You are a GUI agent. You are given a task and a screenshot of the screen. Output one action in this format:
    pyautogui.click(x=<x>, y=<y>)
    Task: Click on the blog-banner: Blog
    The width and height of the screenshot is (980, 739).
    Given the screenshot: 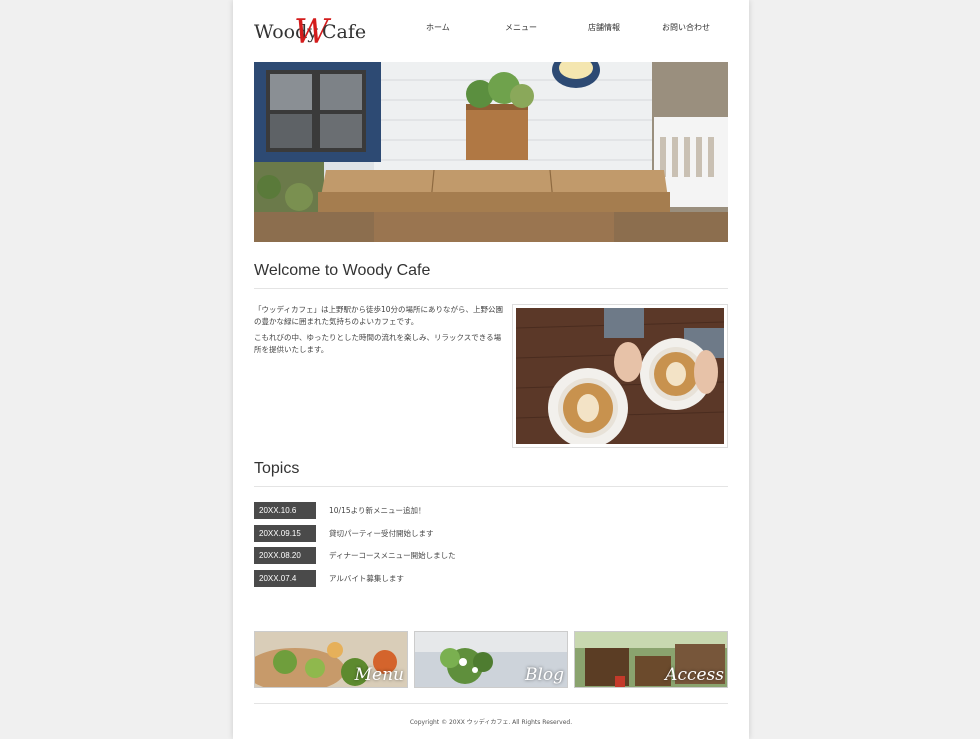 What is the action you would take?
    pyautogui.click(x=491, y=659)
    